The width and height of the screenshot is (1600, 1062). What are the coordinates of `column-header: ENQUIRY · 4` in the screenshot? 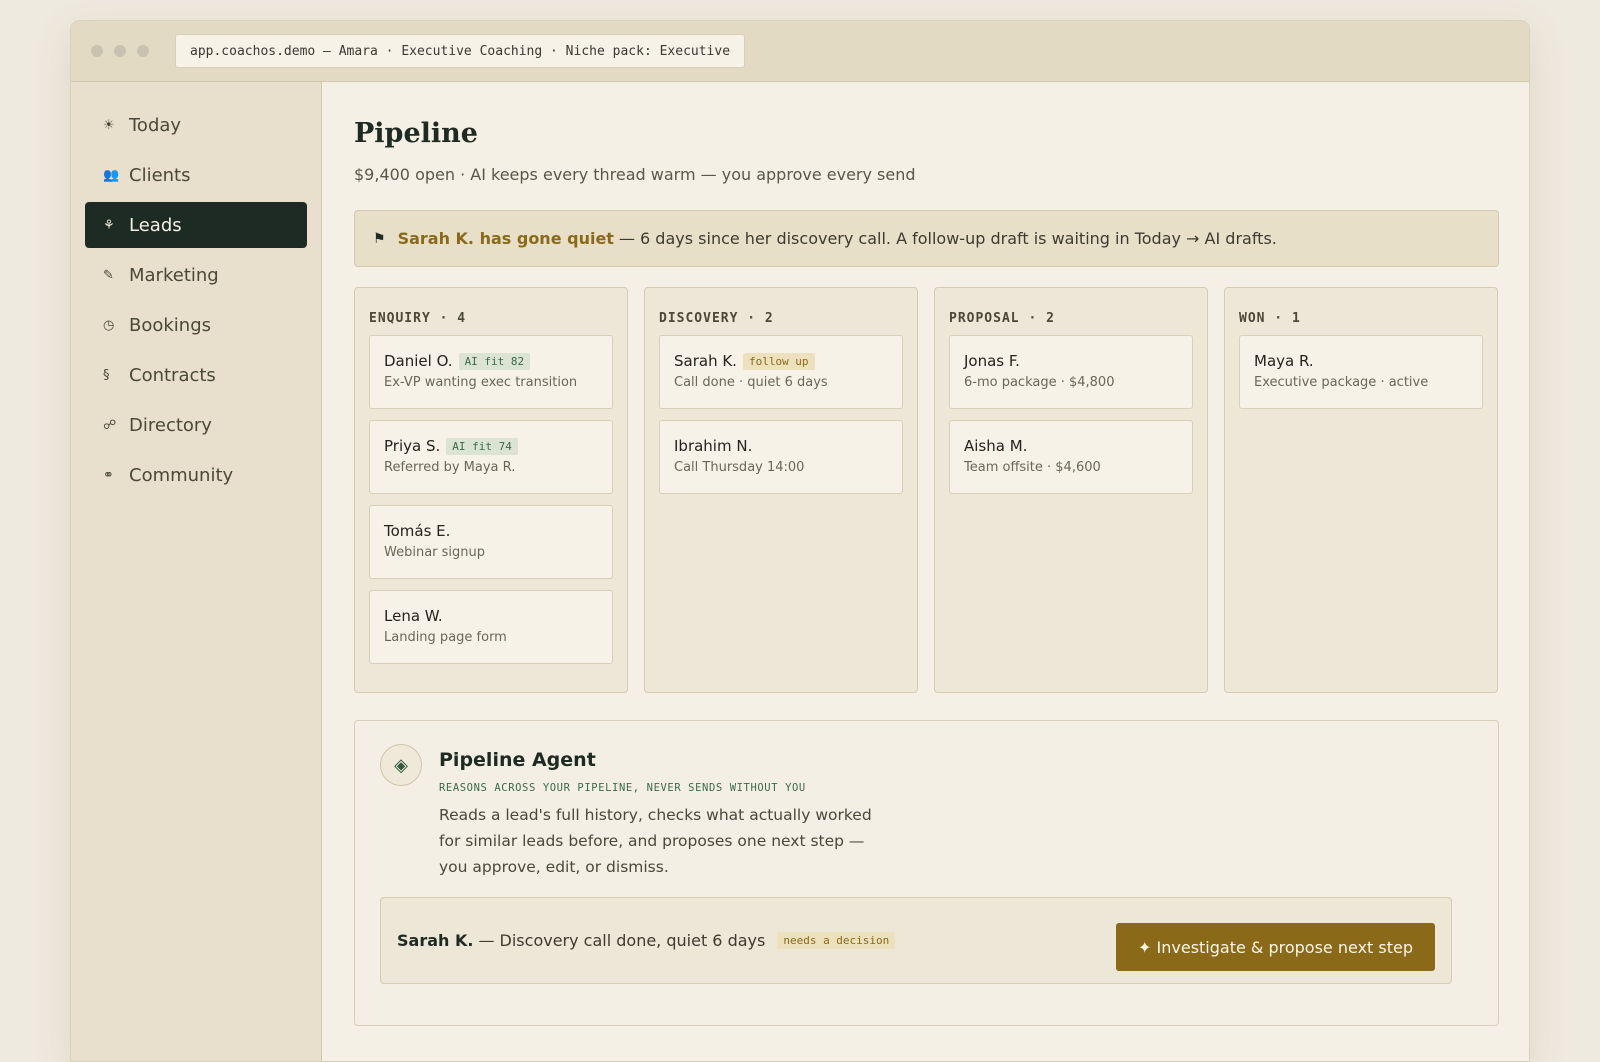 It's located at (418, 318).